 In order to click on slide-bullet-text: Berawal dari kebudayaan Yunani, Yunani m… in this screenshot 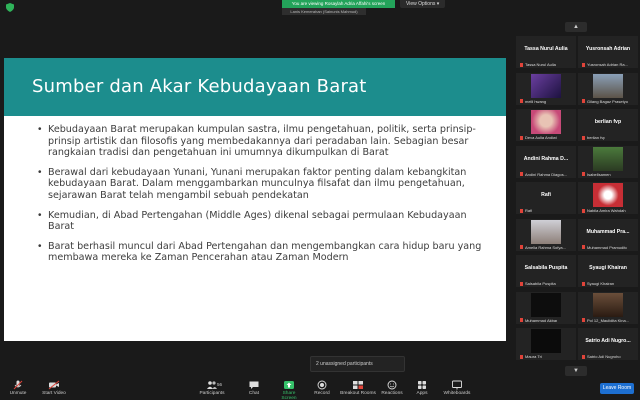, I will do `click(257, 183)`.